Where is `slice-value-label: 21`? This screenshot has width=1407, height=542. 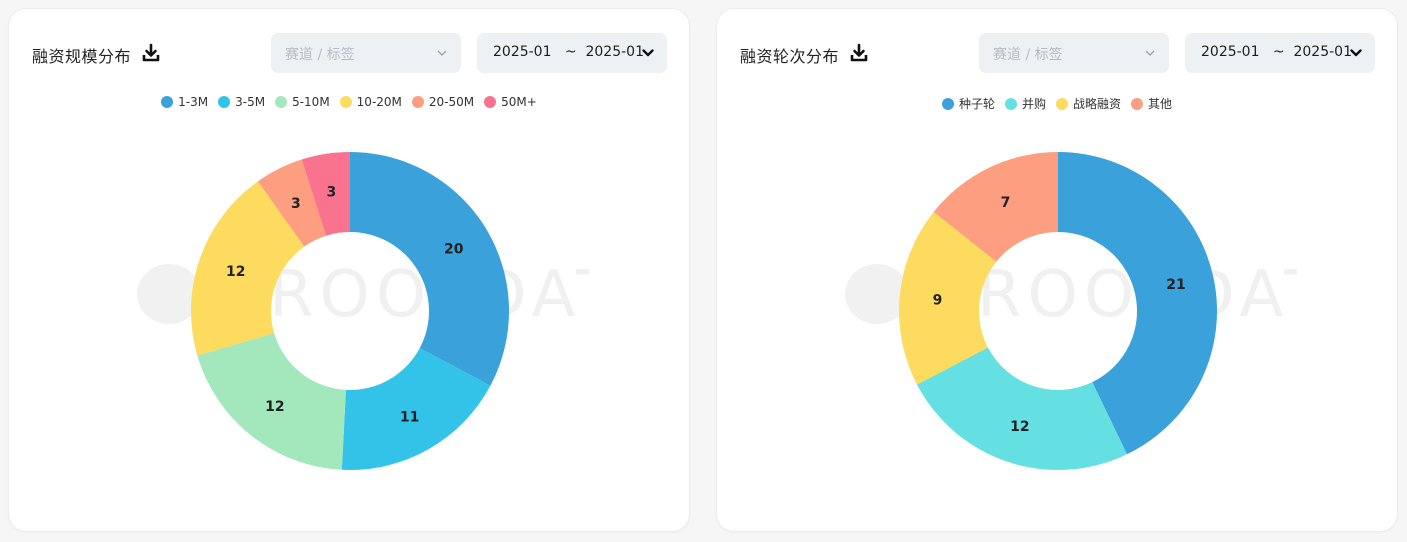 slice-value-label: 21 is located at coordinates (1175, 285).